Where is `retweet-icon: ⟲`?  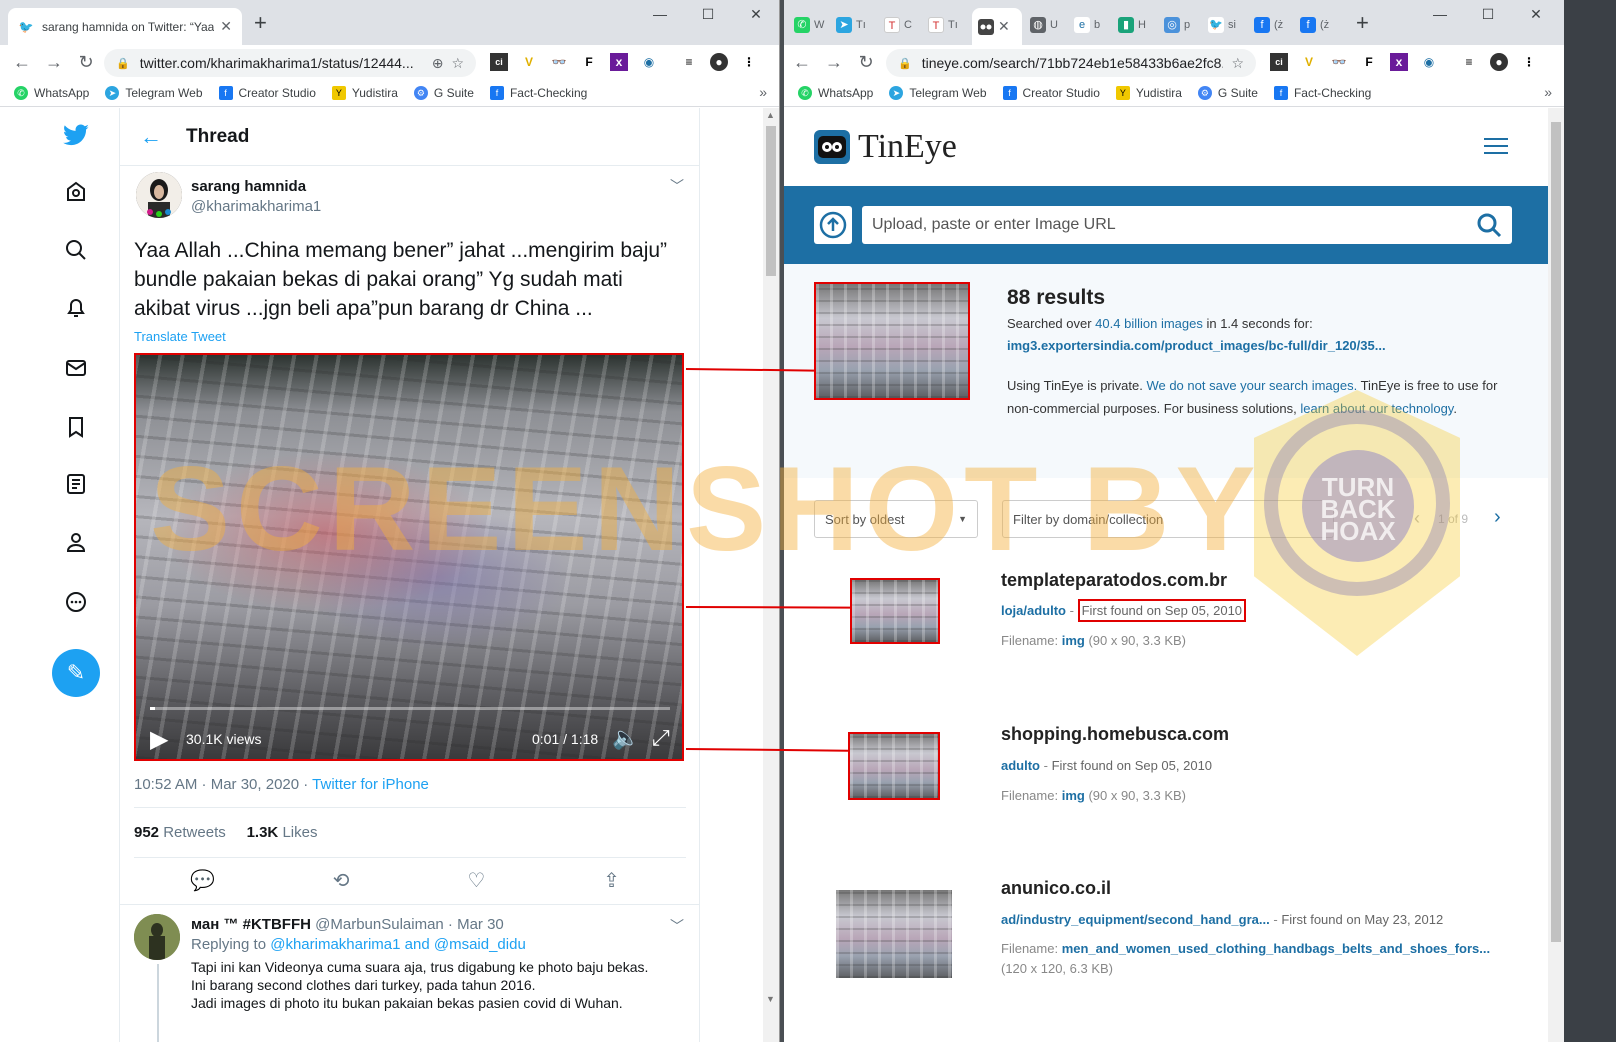
retweet-icon: ⟲ is located at coordinates (341, 880).